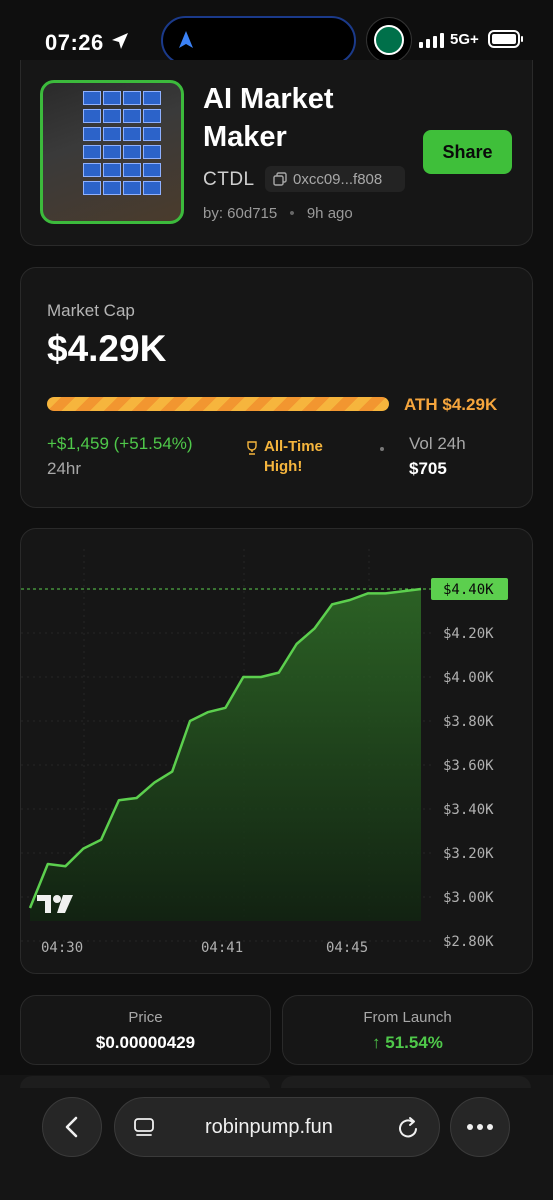 This screenshot has height=1200, width=553. I want to click on price-label: Price, so click(145, 1017).